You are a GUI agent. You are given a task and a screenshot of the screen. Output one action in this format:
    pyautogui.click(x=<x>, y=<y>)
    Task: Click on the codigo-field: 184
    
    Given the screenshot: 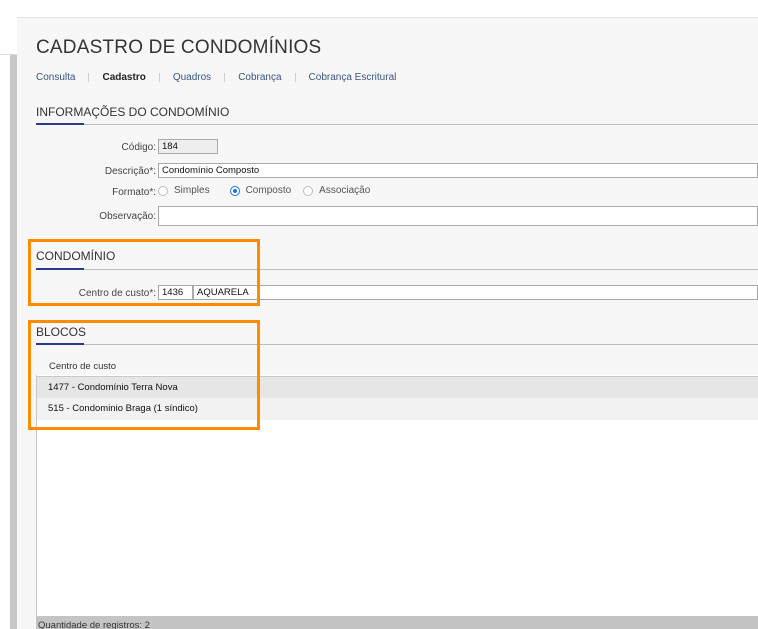 What is the action you would take?
    pyautogui.click(x=188, y=146)
    